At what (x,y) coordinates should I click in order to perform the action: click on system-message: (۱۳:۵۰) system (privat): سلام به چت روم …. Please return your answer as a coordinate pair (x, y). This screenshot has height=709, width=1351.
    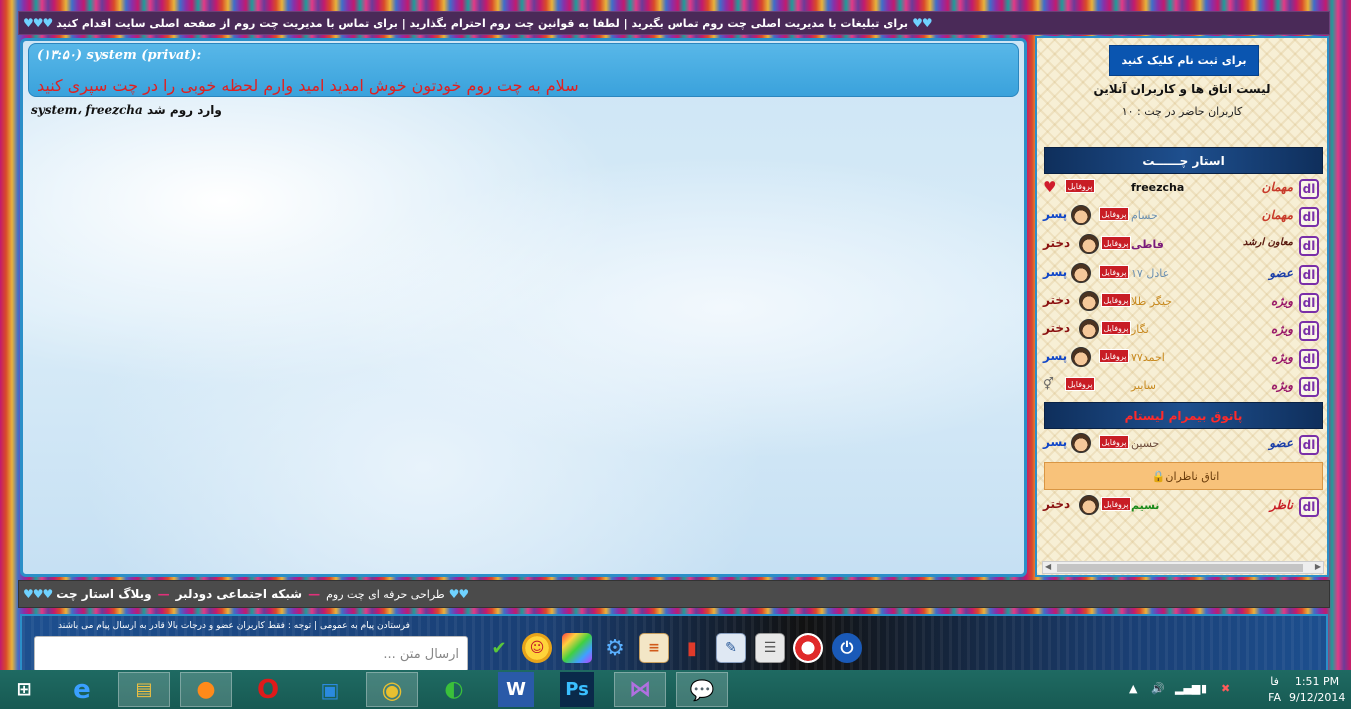
    Looking at the image, I should click on (523, 70).